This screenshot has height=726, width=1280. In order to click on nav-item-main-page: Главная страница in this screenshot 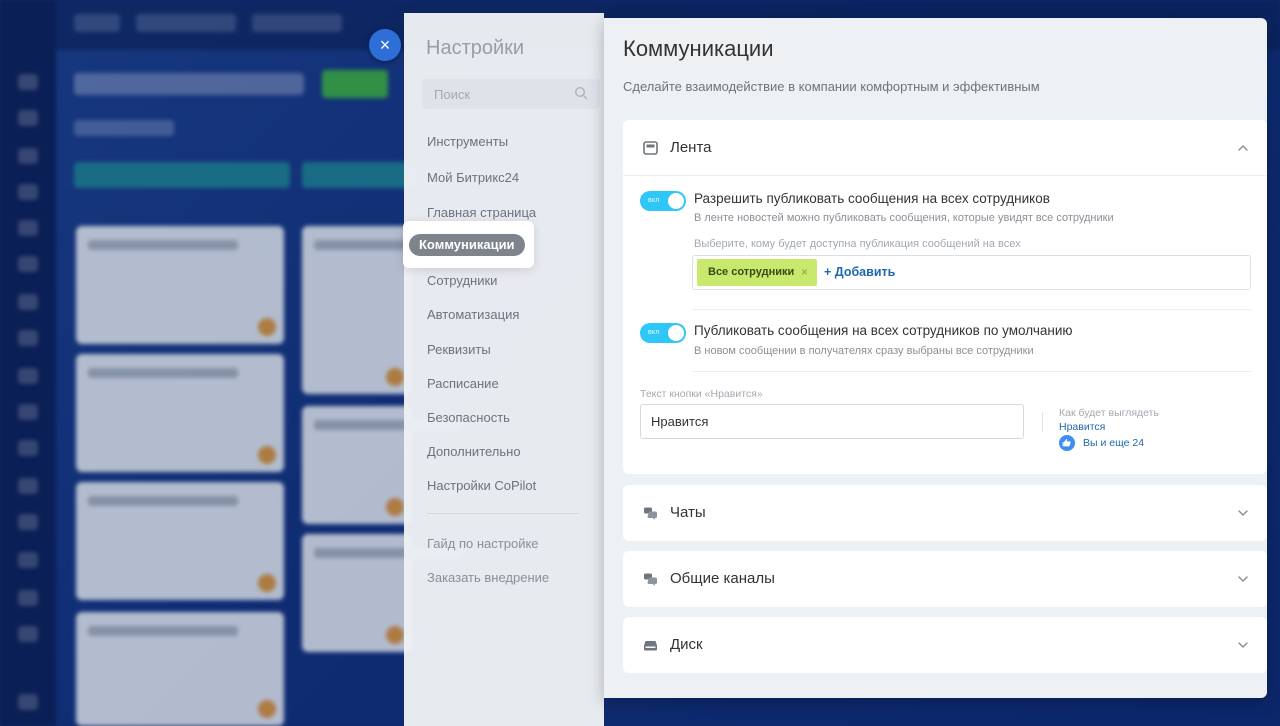, I will do `click(481, 212)`.